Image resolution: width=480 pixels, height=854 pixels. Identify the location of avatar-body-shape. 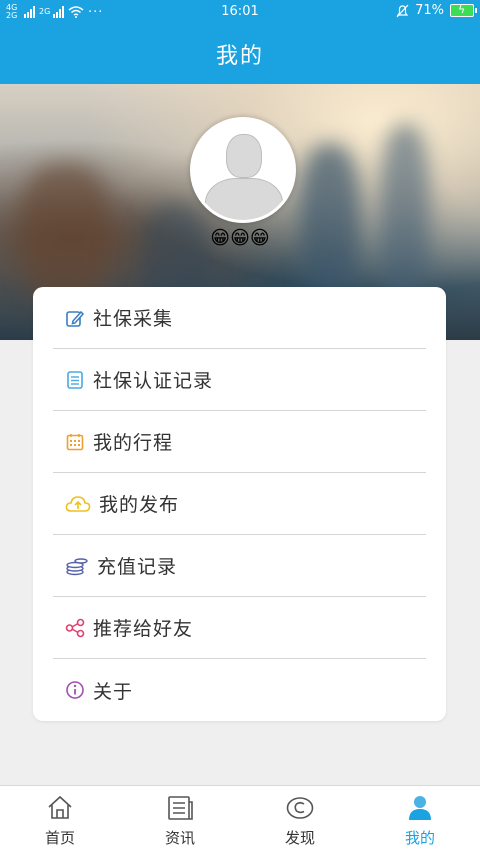
(244, 199).